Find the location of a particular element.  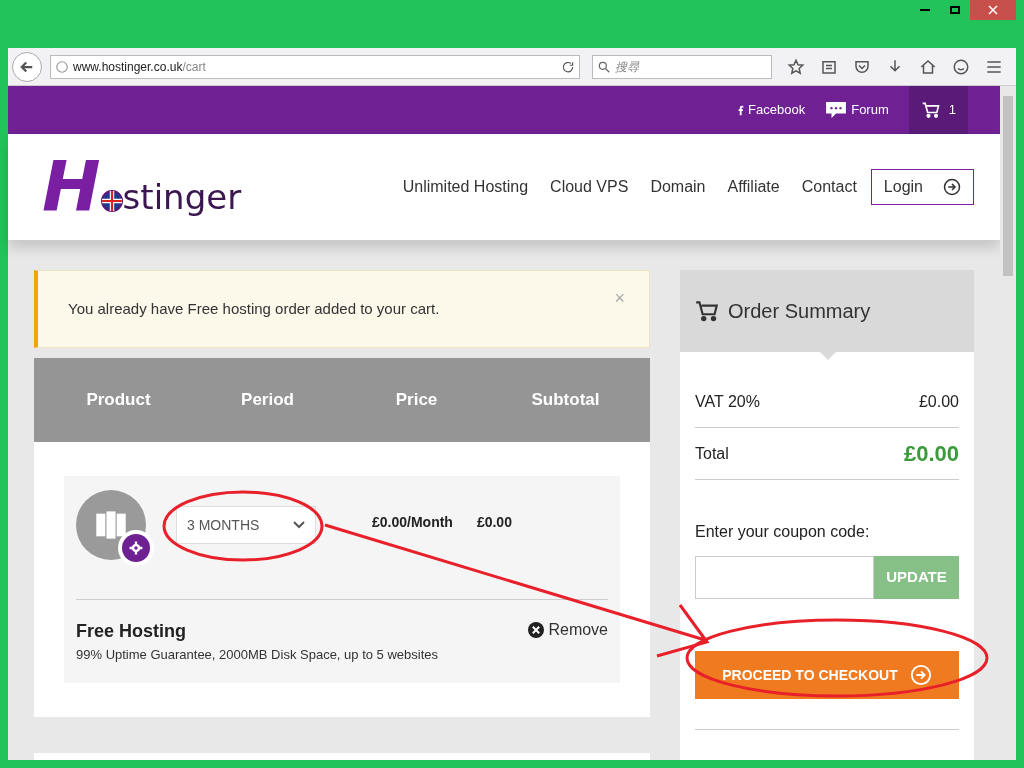

product-name: Free Hosting is located at coordinates (131, 631).